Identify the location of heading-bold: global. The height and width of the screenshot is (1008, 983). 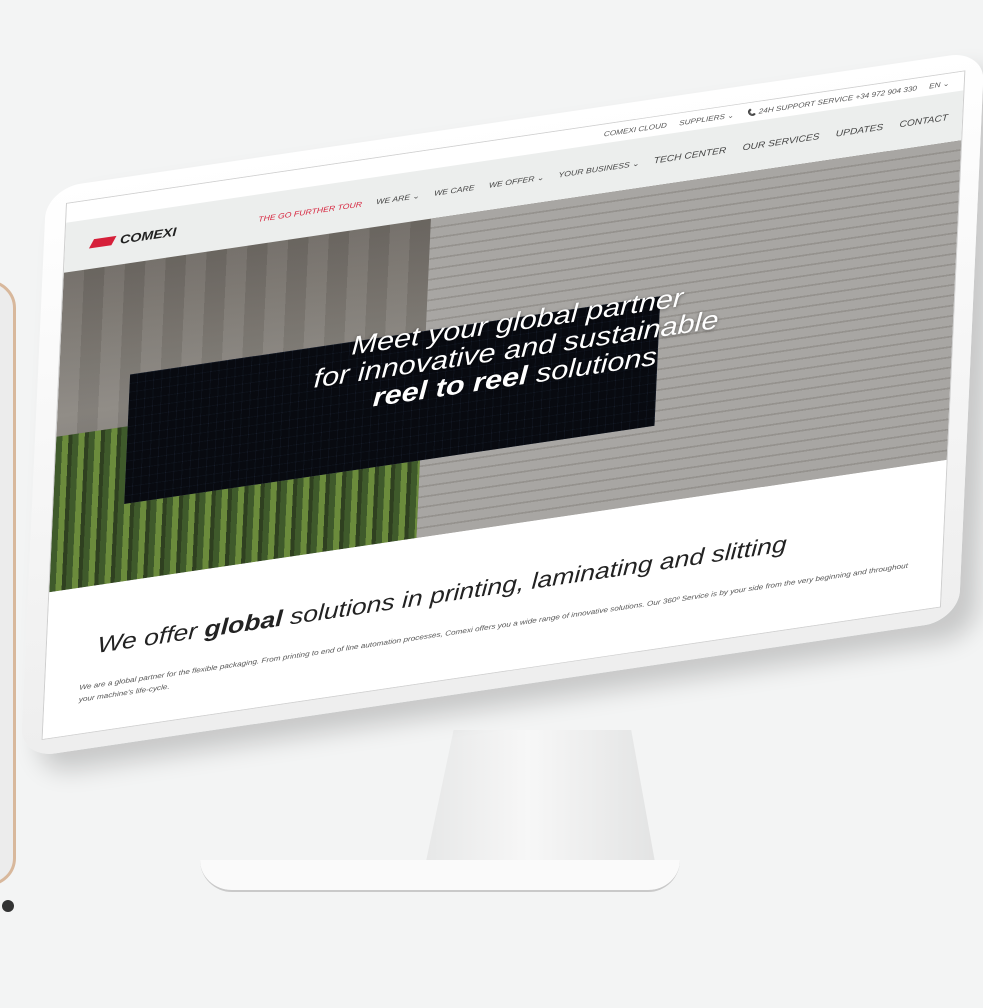
(244, 623).